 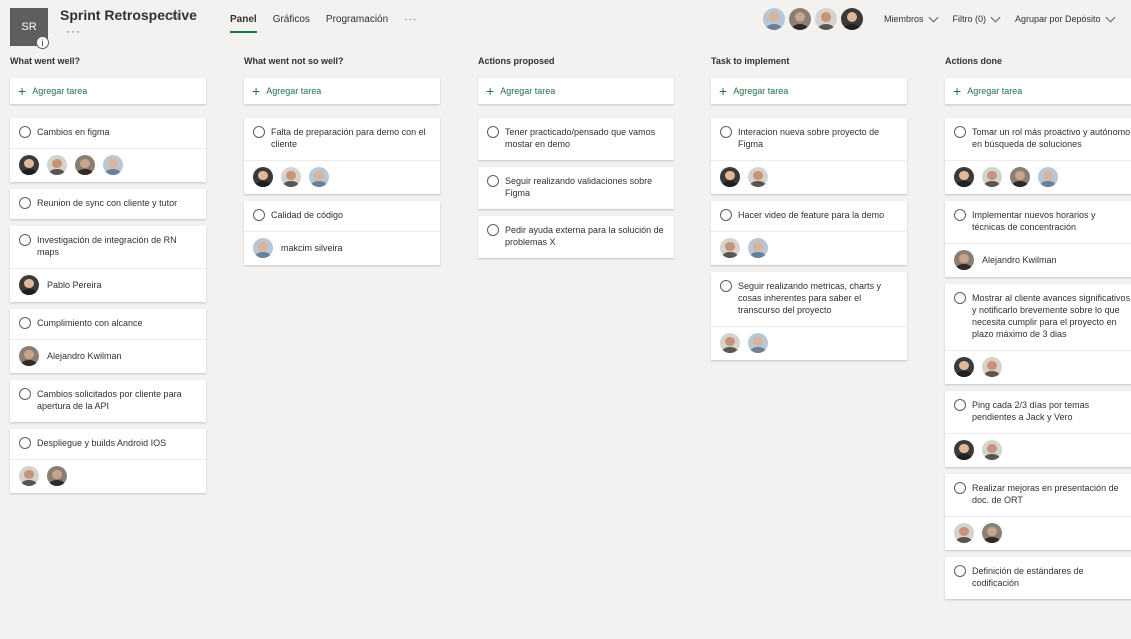 What do you see at coordinates (809, 139) in the screenshot?
I see `task-card-header: Interacion nueva sobre proyecto de Figma` at bounding box center [809, 139].